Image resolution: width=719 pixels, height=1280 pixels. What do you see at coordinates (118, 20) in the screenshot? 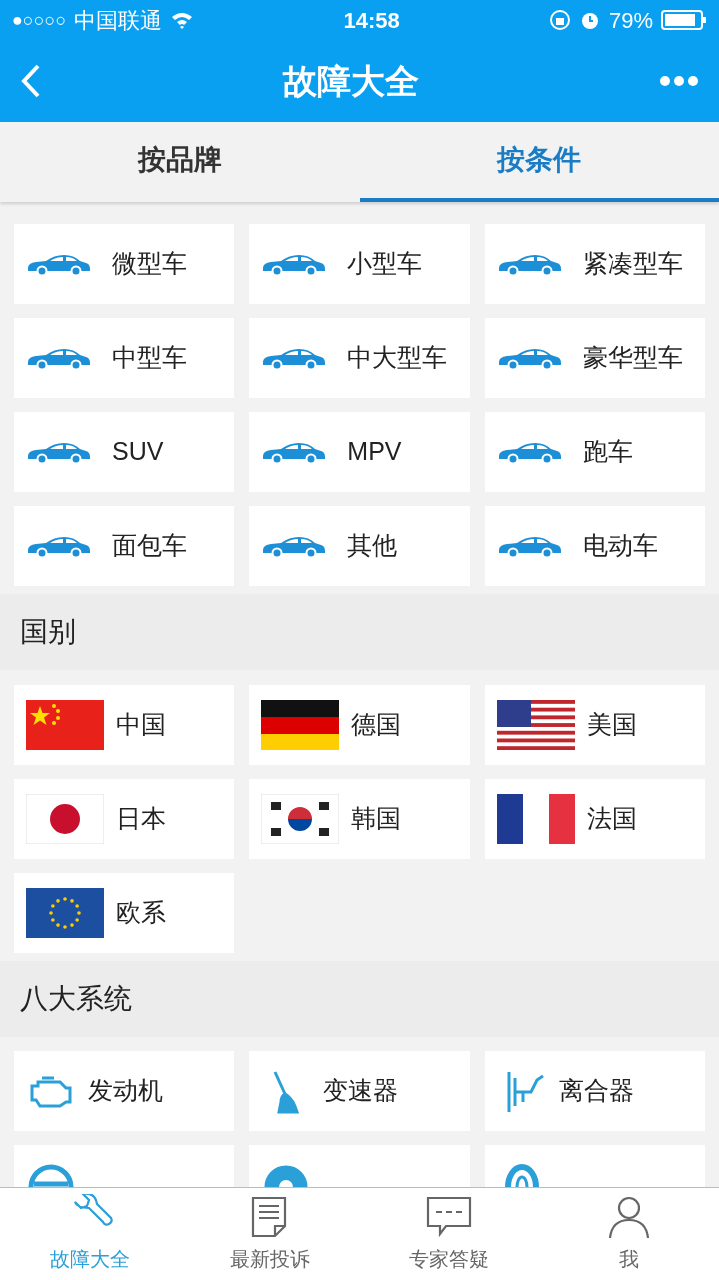
I see `carrier-name: 中国联通` at bounding box center [118, 20].